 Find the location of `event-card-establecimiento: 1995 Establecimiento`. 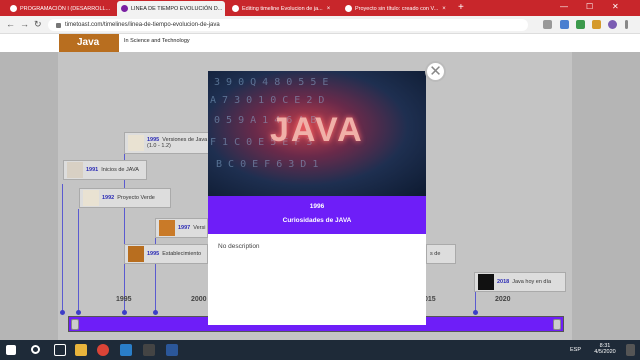

event-card-establecimiento: 1995 Establecimiento is located at coordinates (166, 254).